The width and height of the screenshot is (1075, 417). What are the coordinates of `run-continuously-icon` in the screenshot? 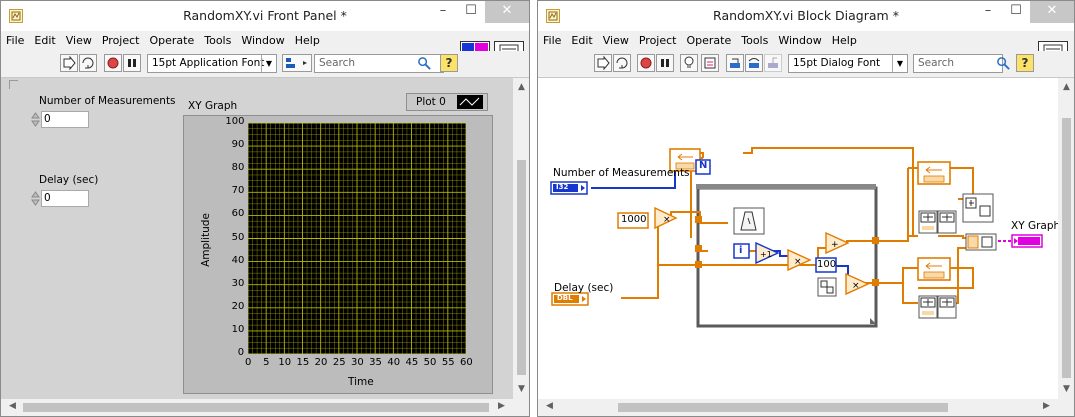 It's located at (622, 63).